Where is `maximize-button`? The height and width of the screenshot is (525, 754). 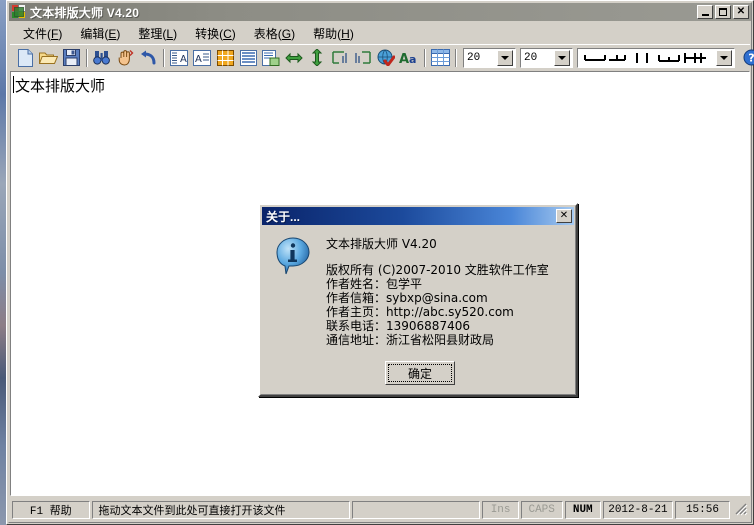 maximize-button is located at coordinates (723, 12).